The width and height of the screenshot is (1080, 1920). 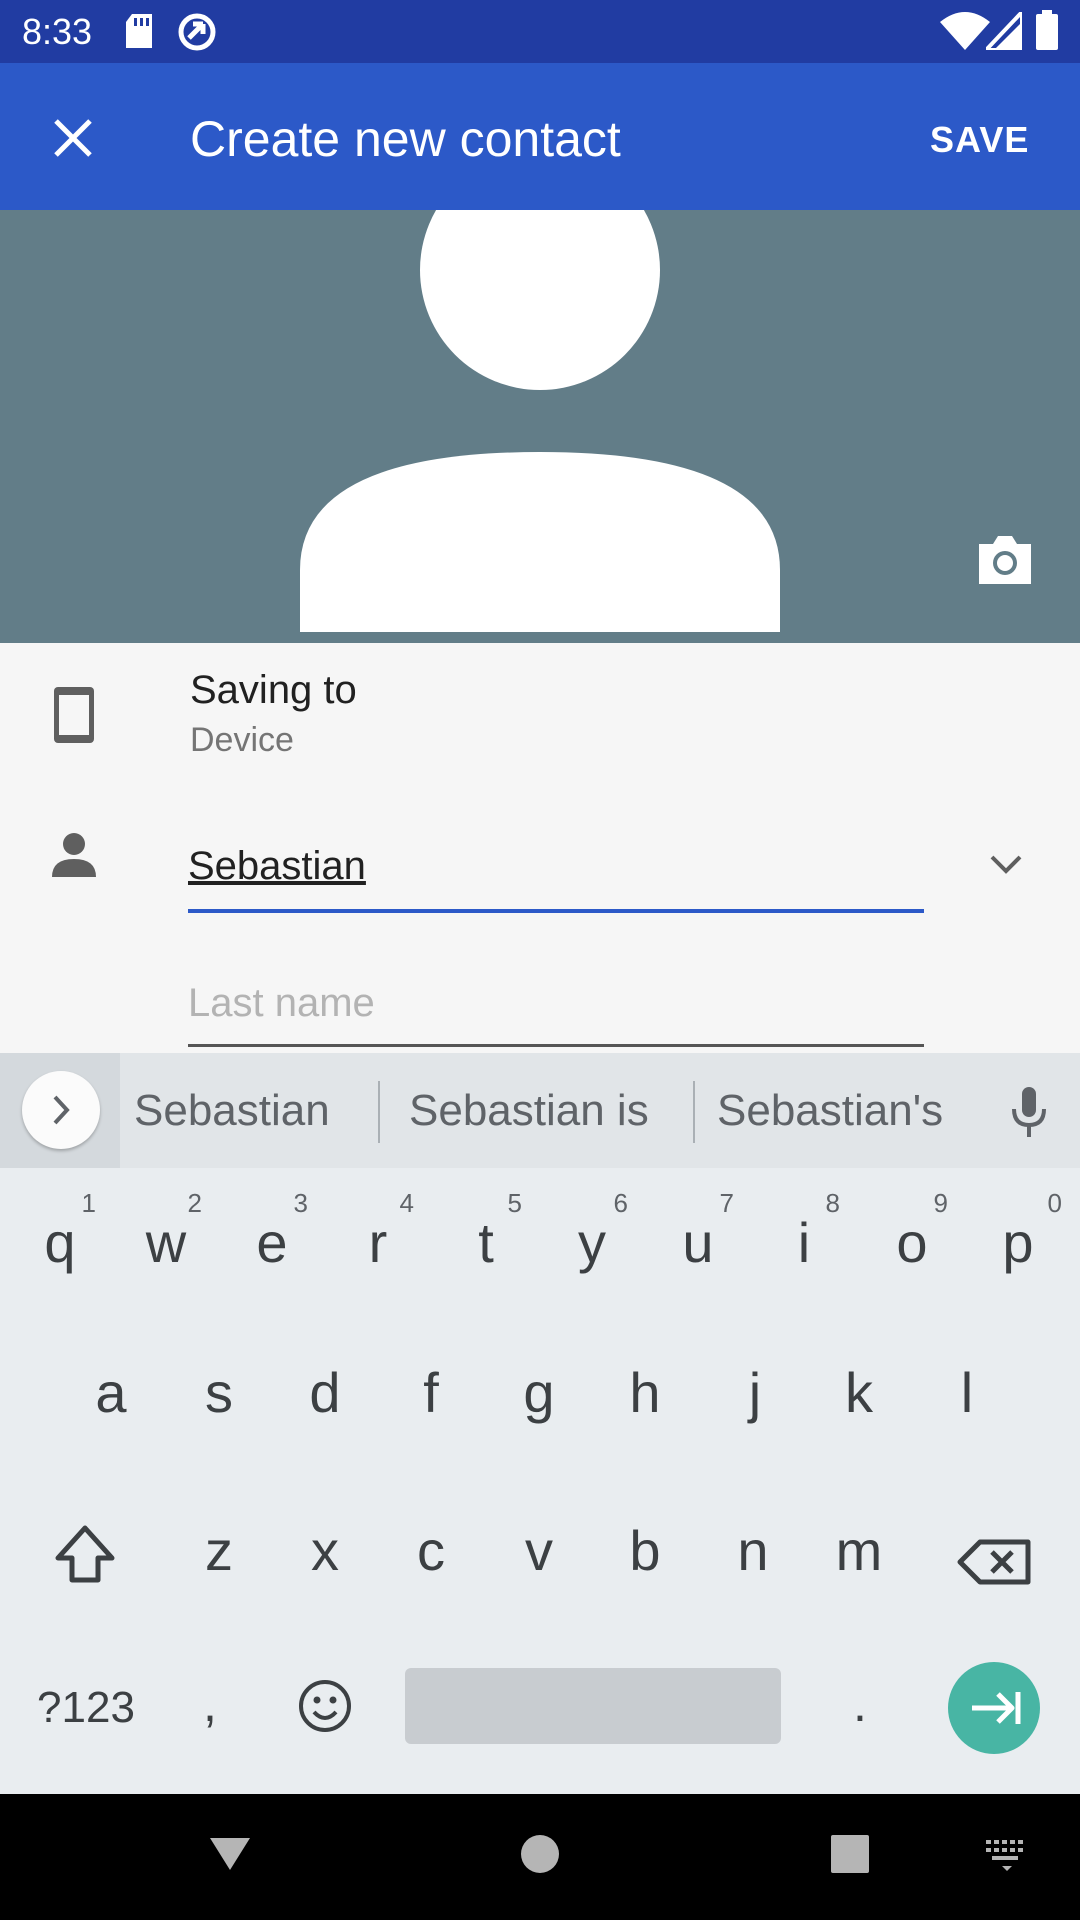 I want to click on key-label: u, so click(x=698, y=1242).